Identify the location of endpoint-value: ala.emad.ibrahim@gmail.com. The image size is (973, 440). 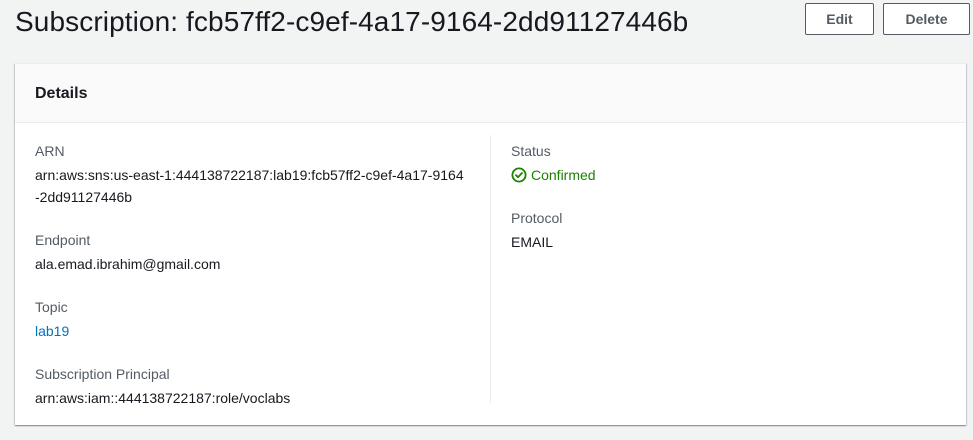
(128, 264).